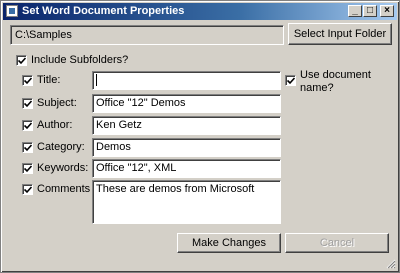 This screenshot has height=273, width=400. Describe the element at coordinates (340, 34) in the screenshot. I see `select-input-folder-button: Select Input Folder` at that location.